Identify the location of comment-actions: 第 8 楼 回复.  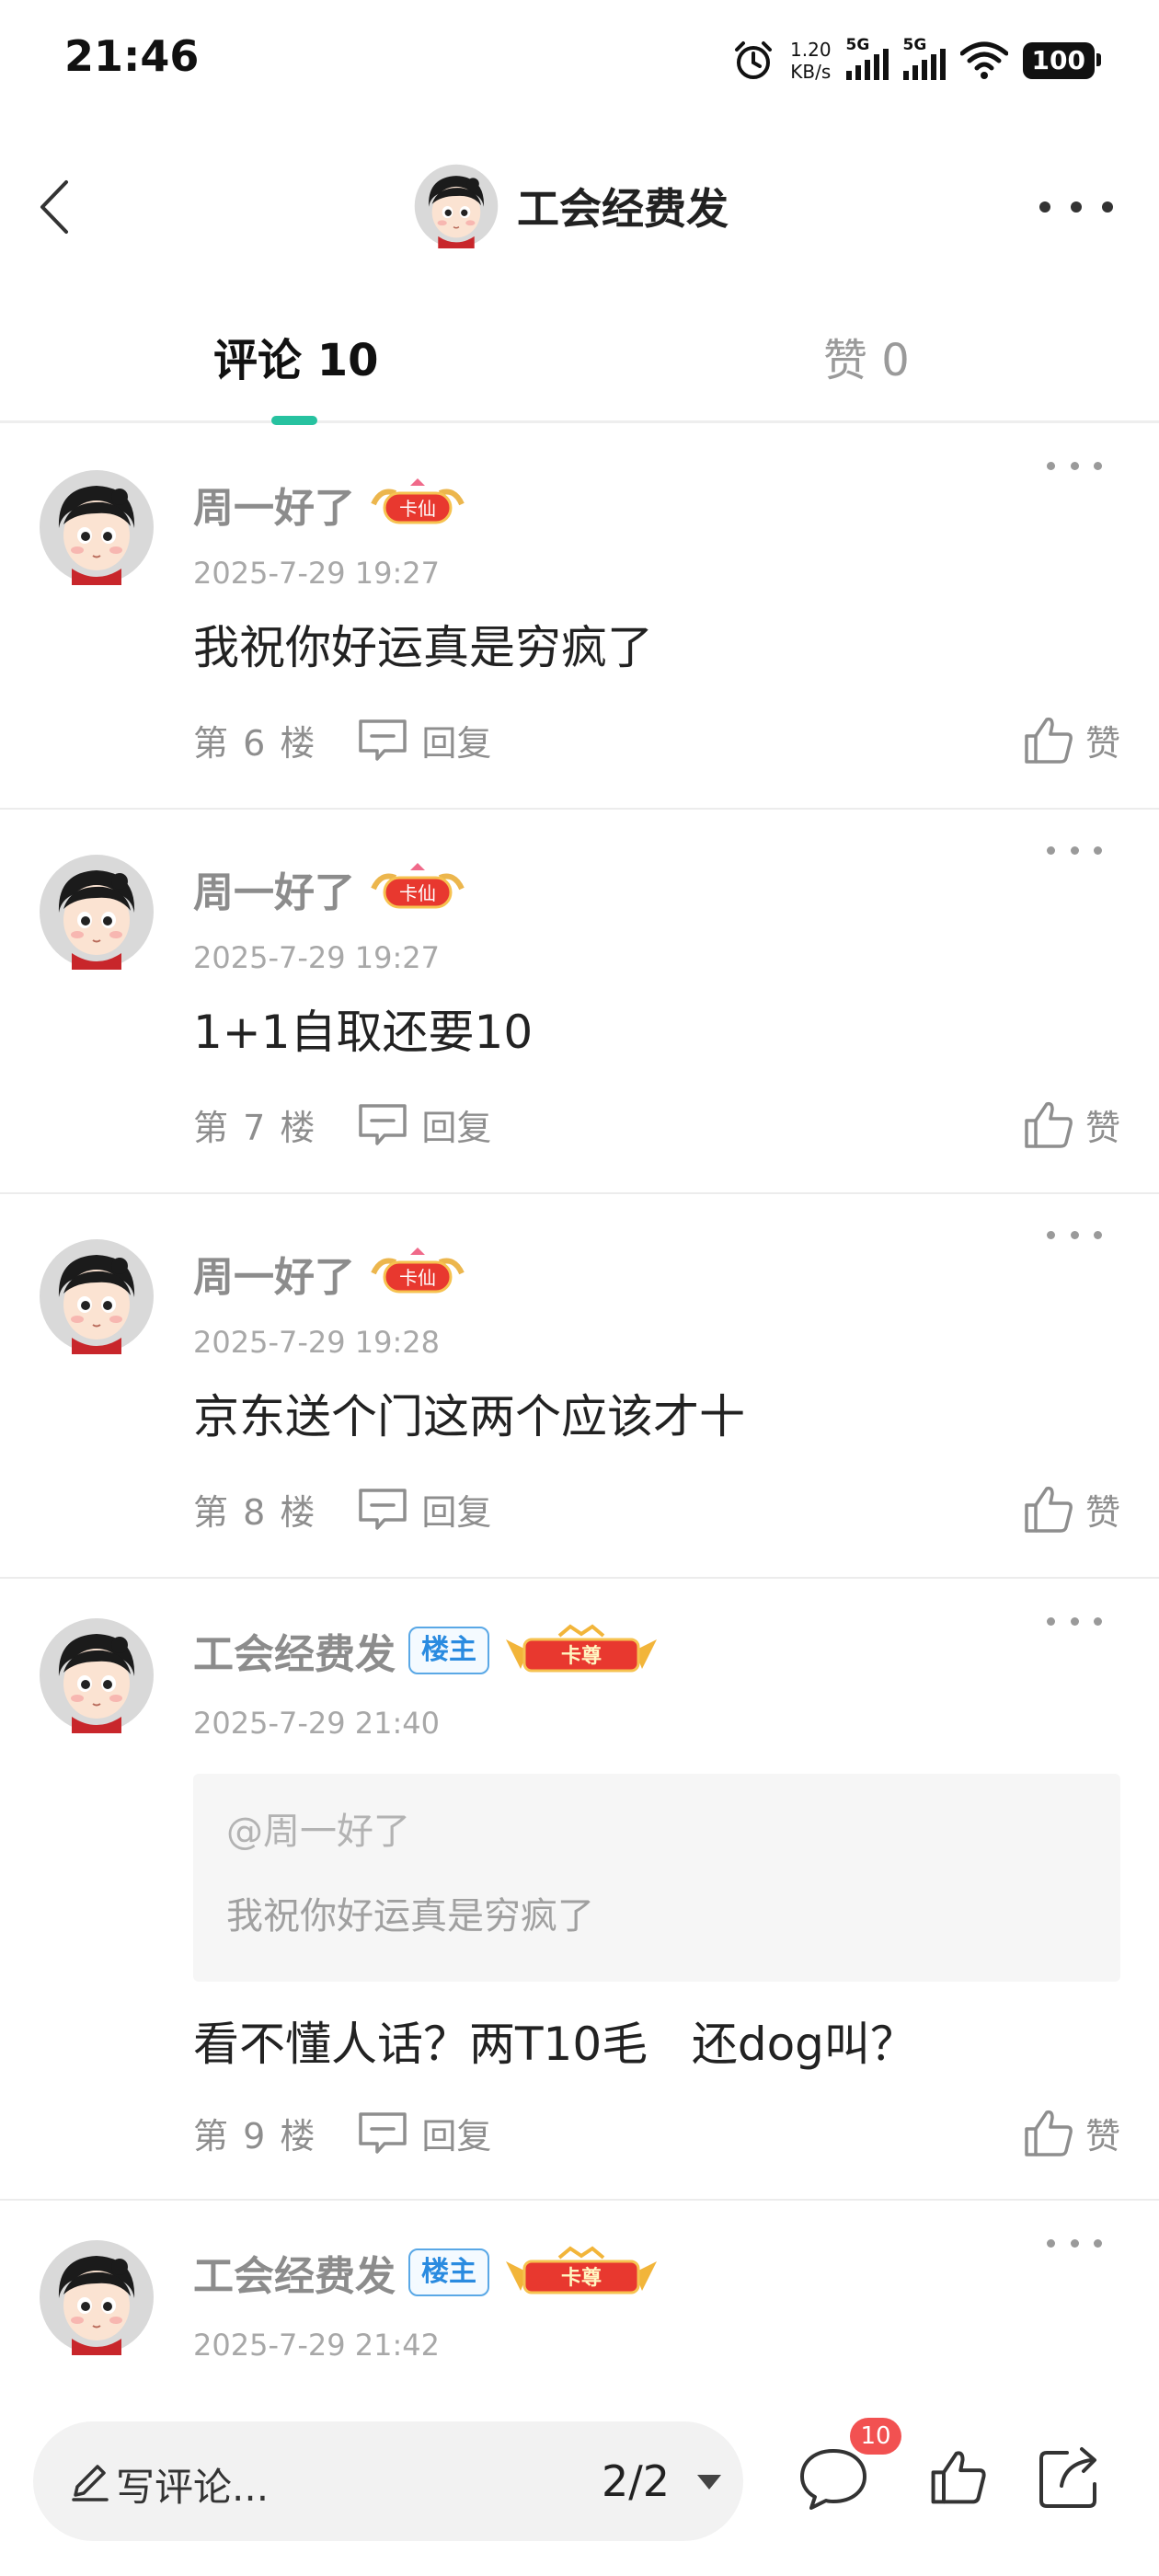
(342, 1508).